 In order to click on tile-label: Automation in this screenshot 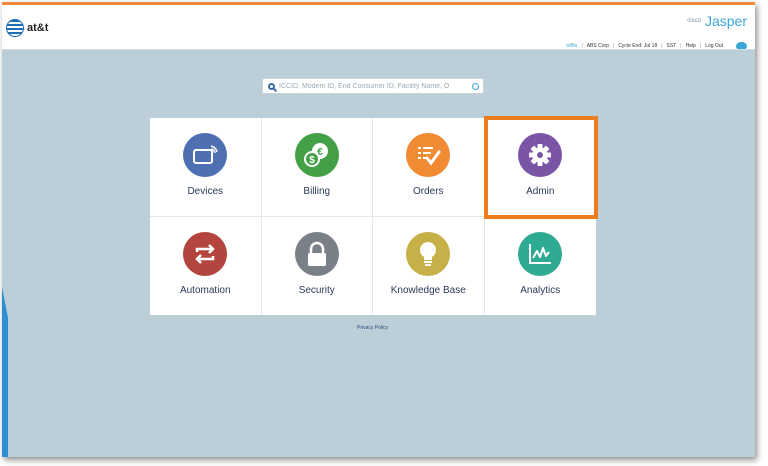, I will do `click(205, 290)`.